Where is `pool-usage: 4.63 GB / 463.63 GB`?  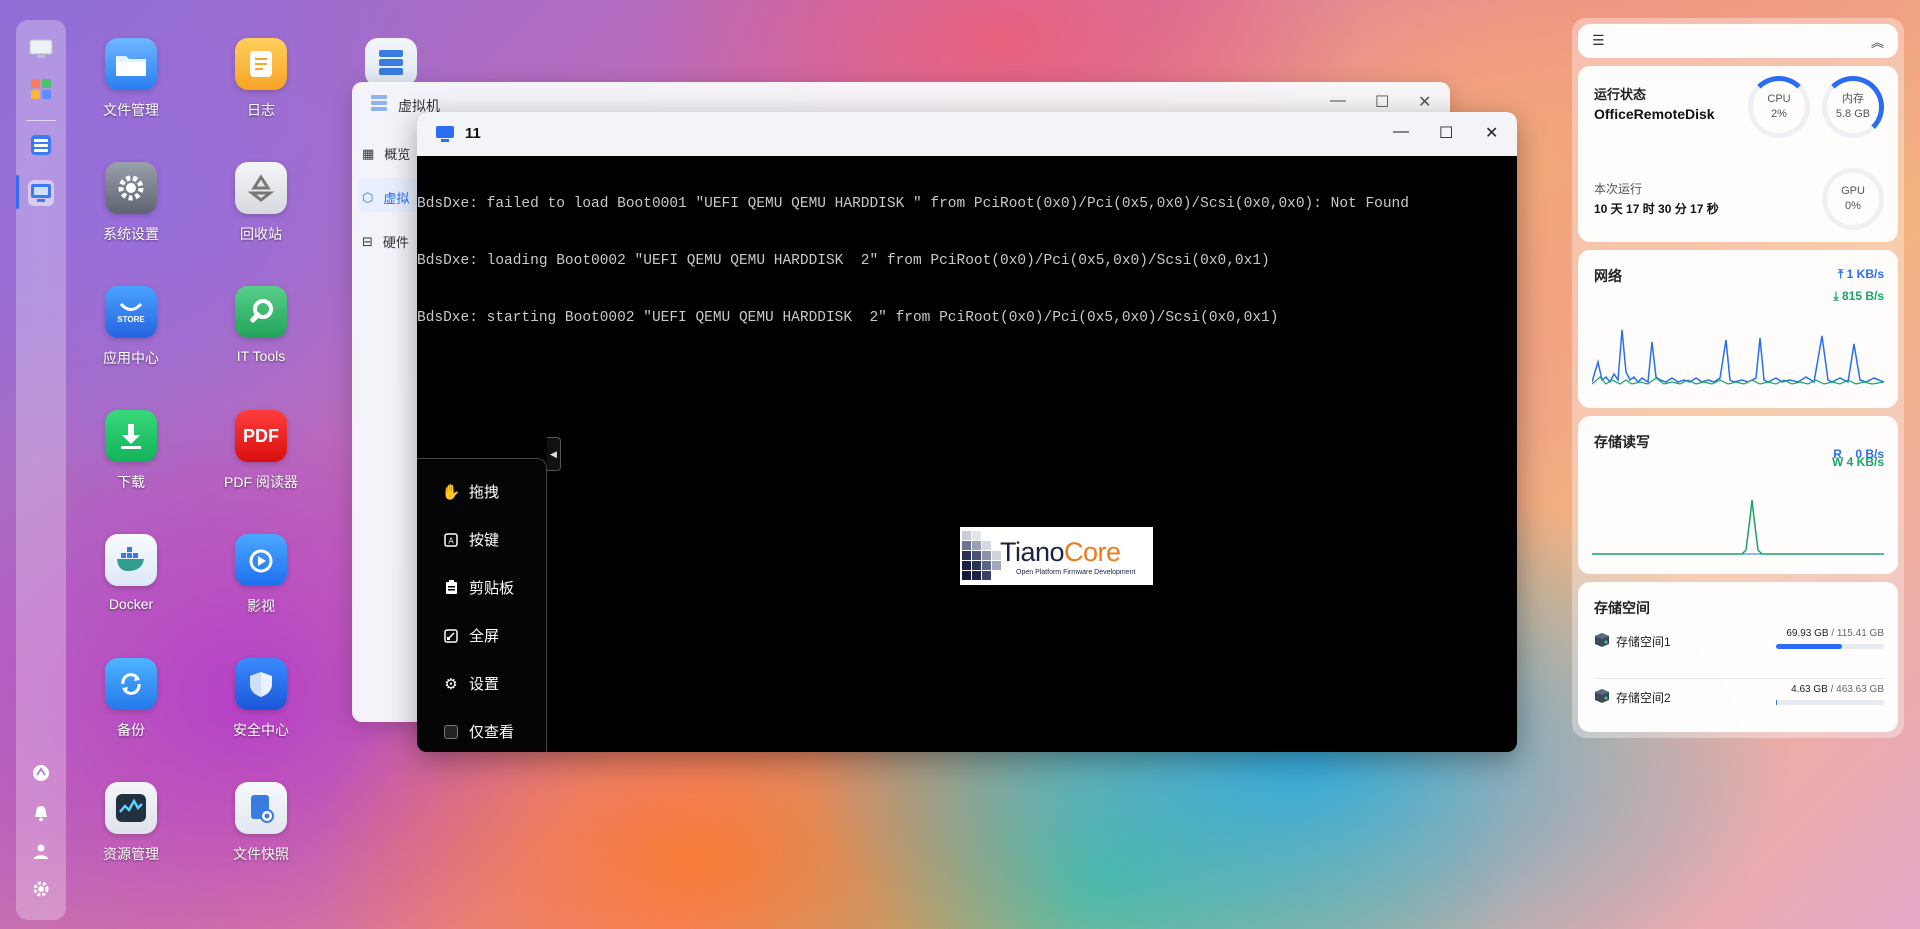
pool-usage: 4.63 GB / 463.63 GB is located at coordinates (1837, 689).